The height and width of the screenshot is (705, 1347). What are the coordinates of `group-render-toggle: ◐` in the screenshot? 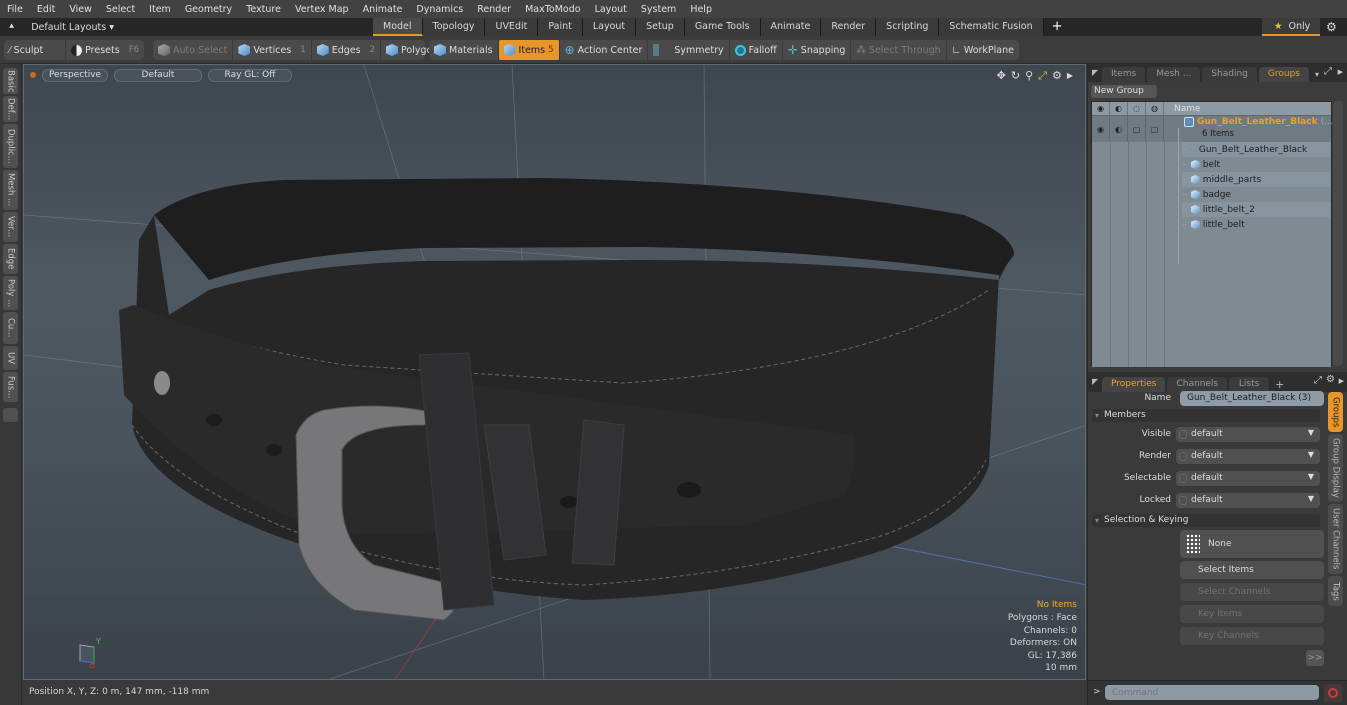 It's located at (1119, 129).